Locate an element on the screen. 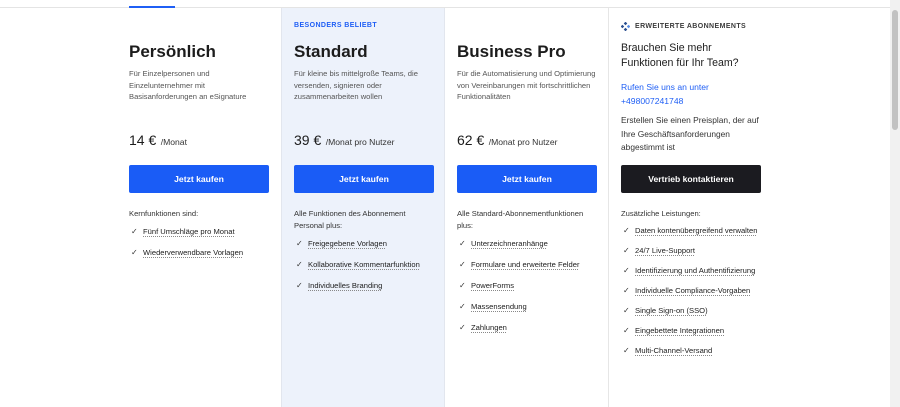  list-item: ✓ Formulare und erweiterte Felder is located at coordinates (527, 264).